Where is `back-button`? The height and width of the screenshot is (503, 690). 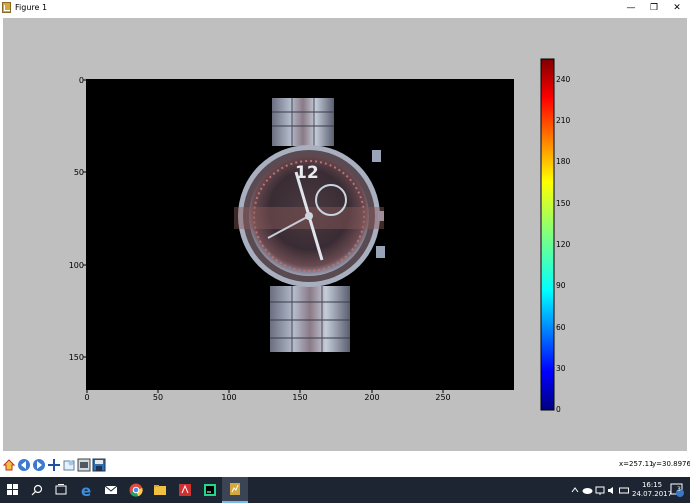
back-button is located at coordinates (24, 465).